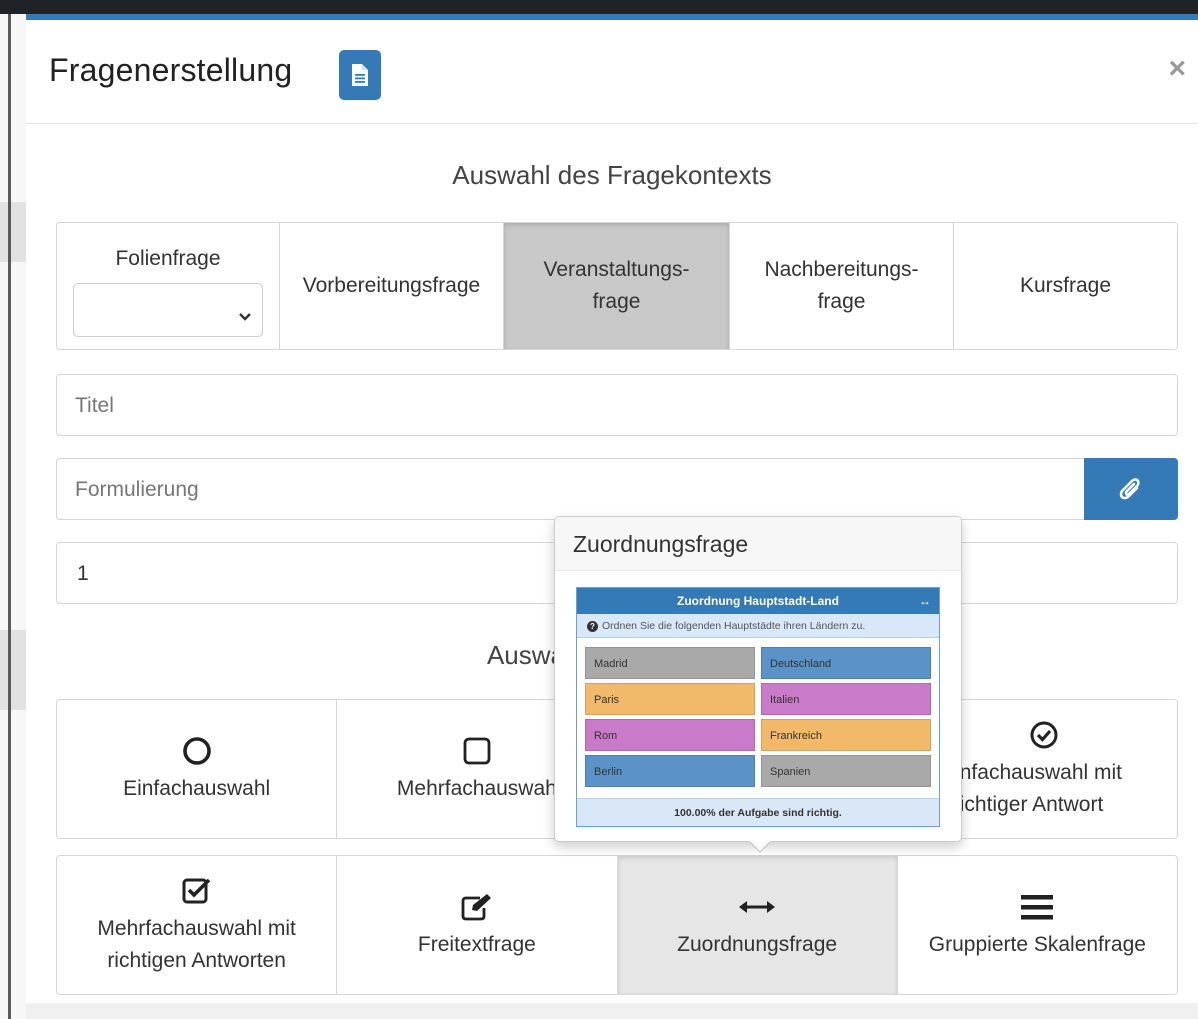 This screenshot has width=1198, height=1019. Describe the element at coordinates (197, 751) in the screenshot. I see `circle-icon` at that location.